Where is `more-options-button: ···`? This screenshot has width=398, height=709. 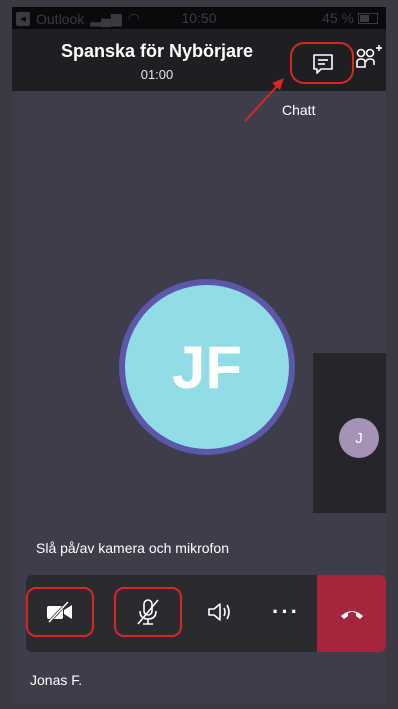
more-options-button: ··· is located at coordinates (286, 612).